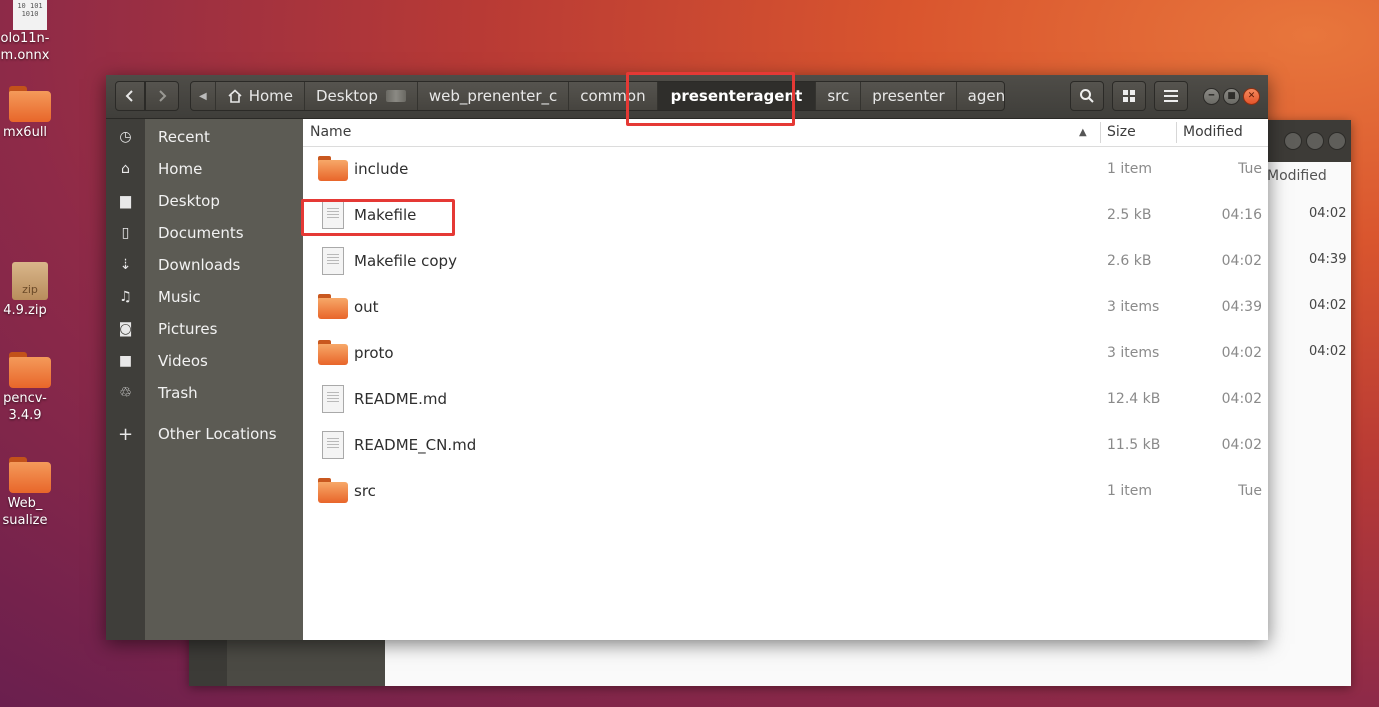 The width and height of the screenshot is (1379, 707). I want to click on file-row: proto 3 items 04:02, so click(785, 353).